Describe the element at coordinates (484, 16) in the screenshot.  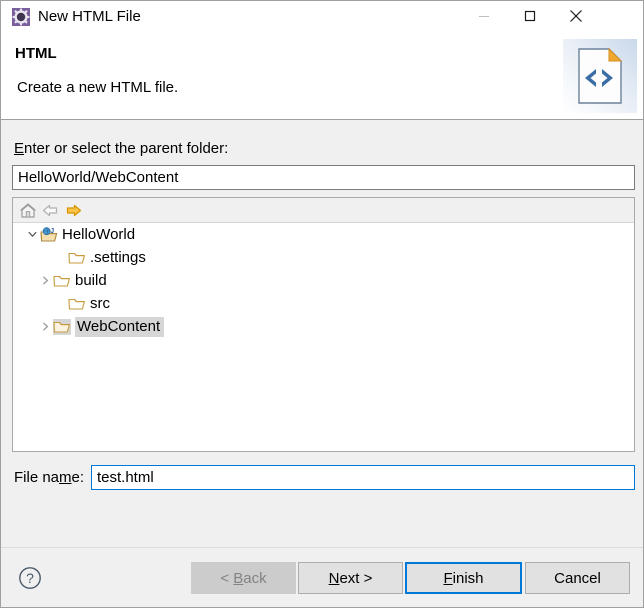
I see `minimize-button` at that location.